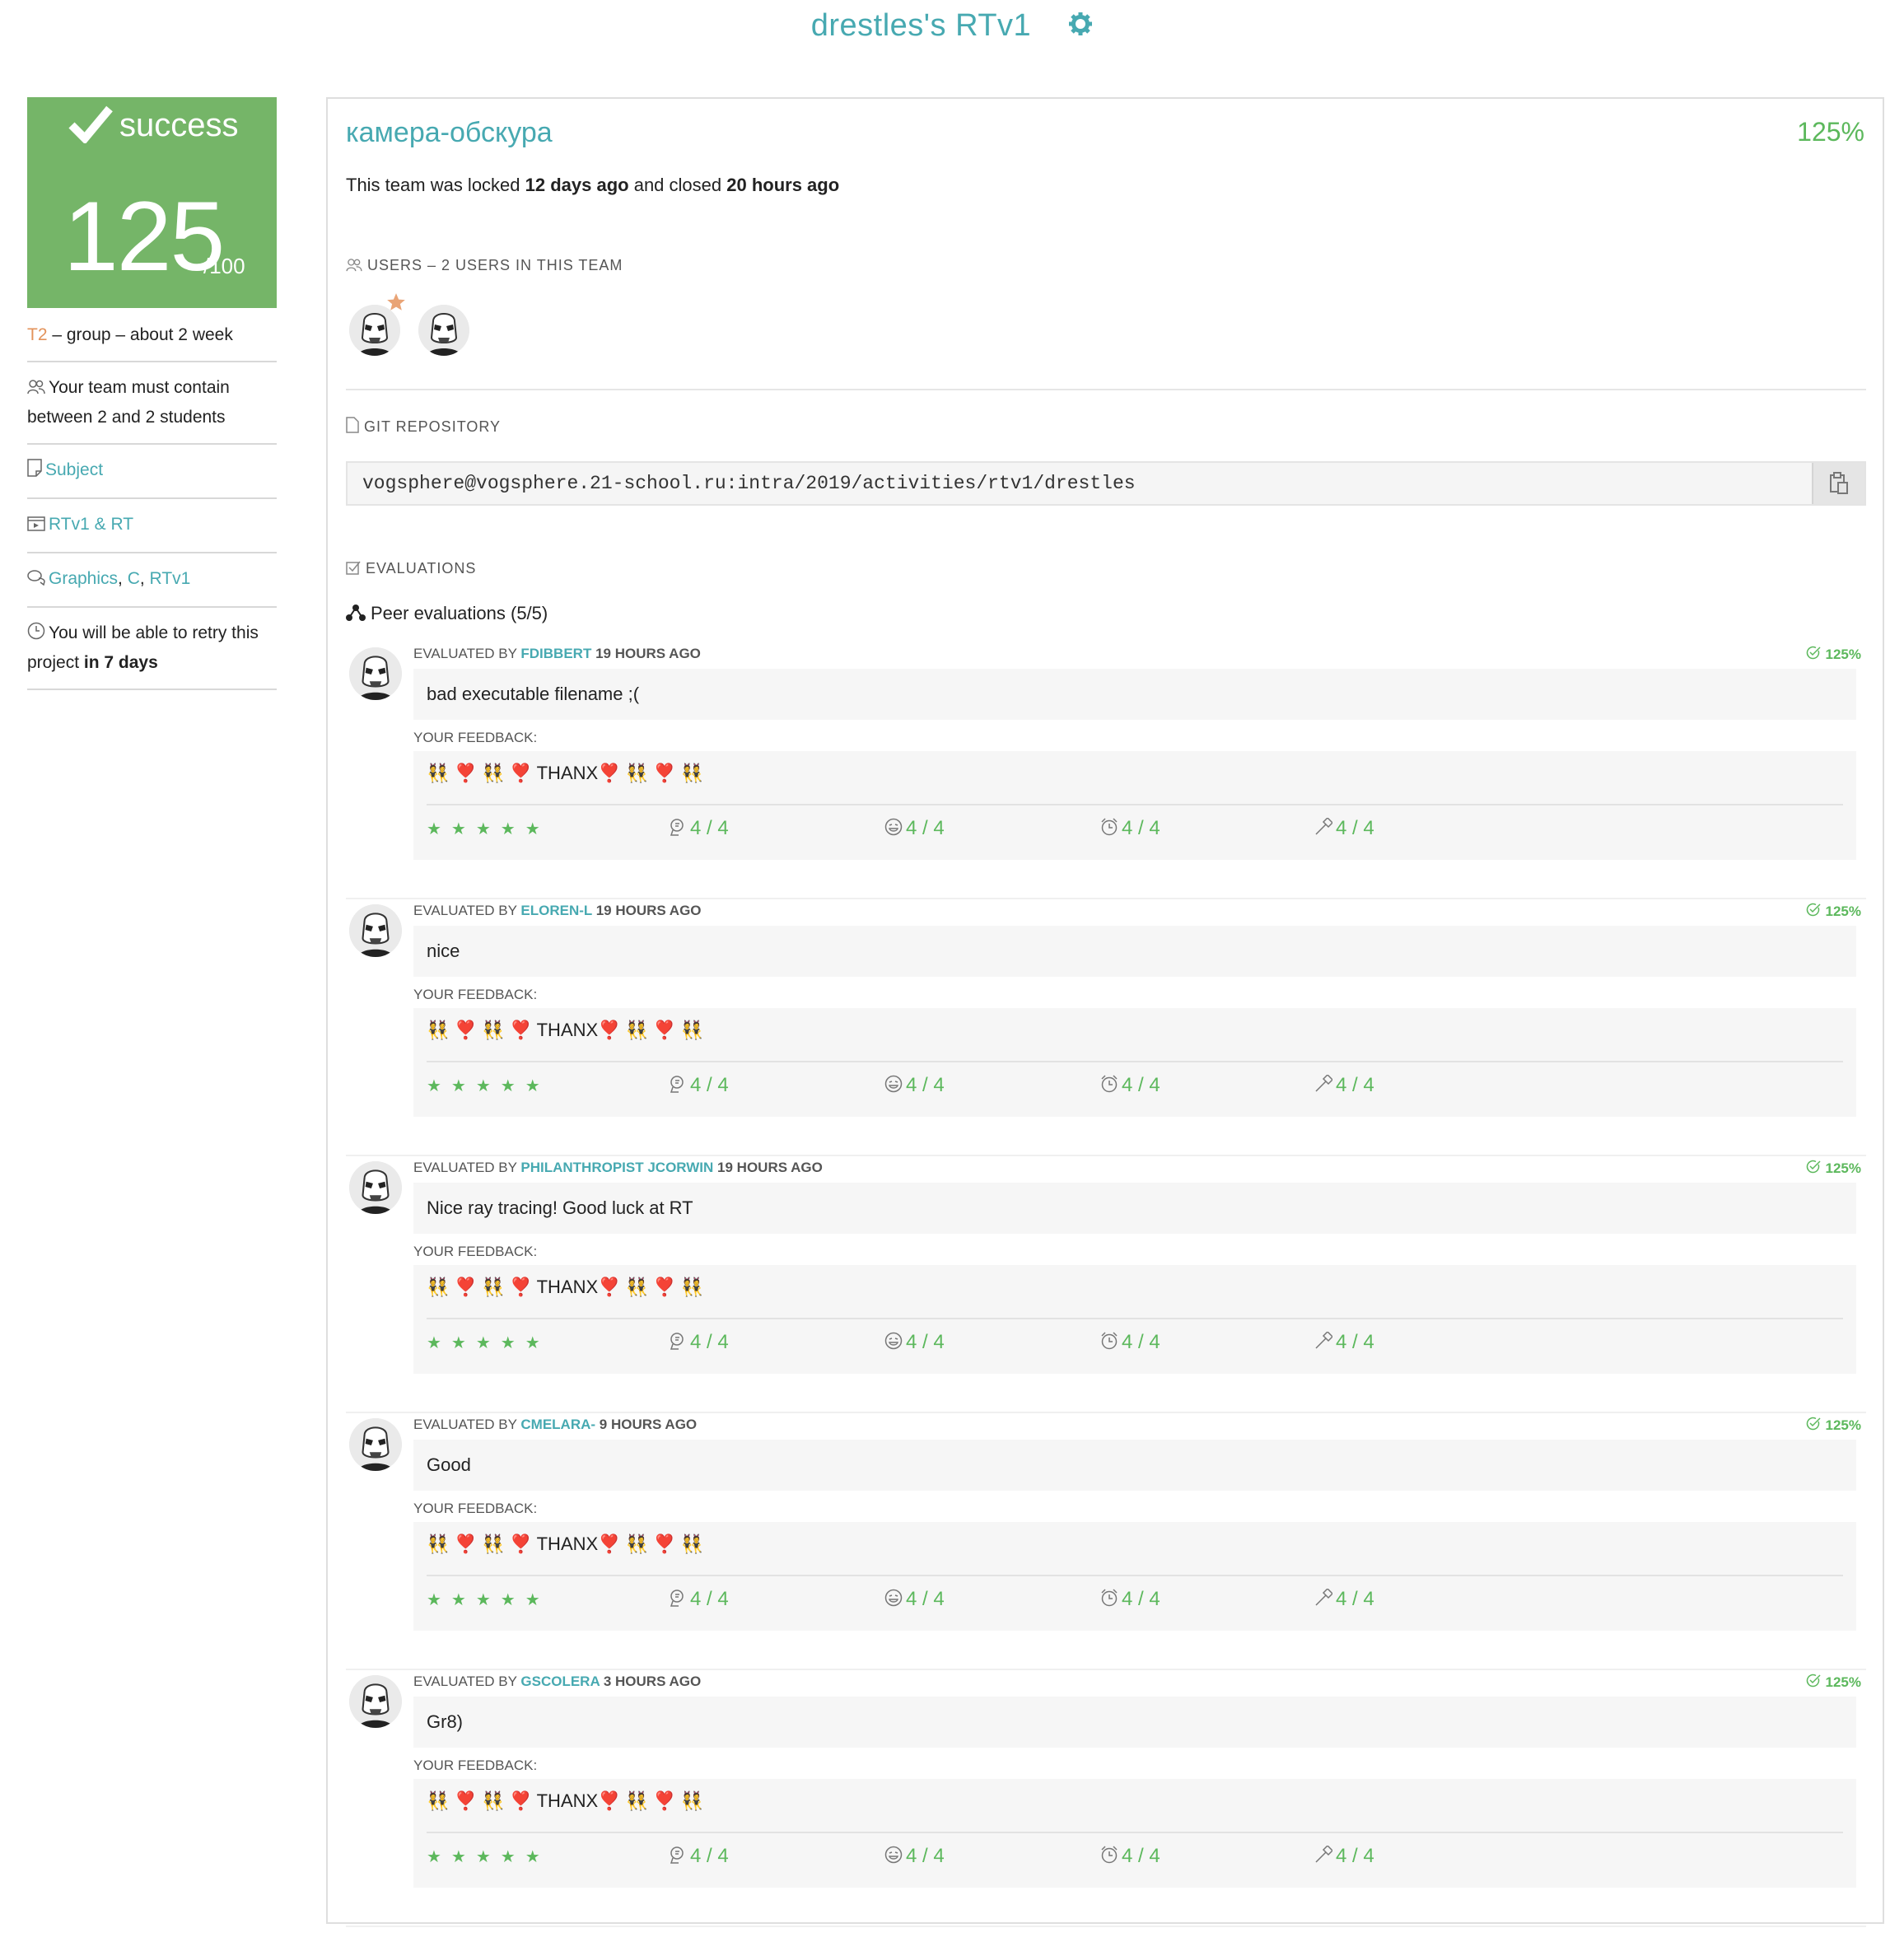 Image resolution: width=1904 pixels, height=1942 pixels. What do you see at coordinates (475, 995) in the screenshot?
I see `feedback-label: YOUR FEEDBACK:` at bounding box center [475, 995].